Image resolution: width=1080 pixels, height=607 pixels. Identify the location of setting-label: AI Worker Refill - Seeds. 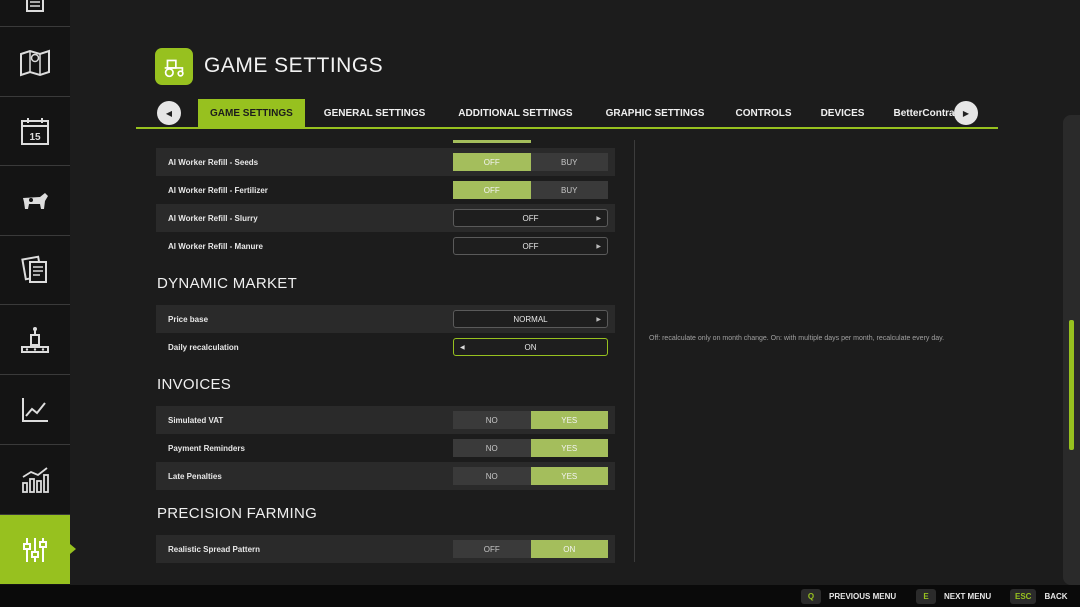
(213, 162).